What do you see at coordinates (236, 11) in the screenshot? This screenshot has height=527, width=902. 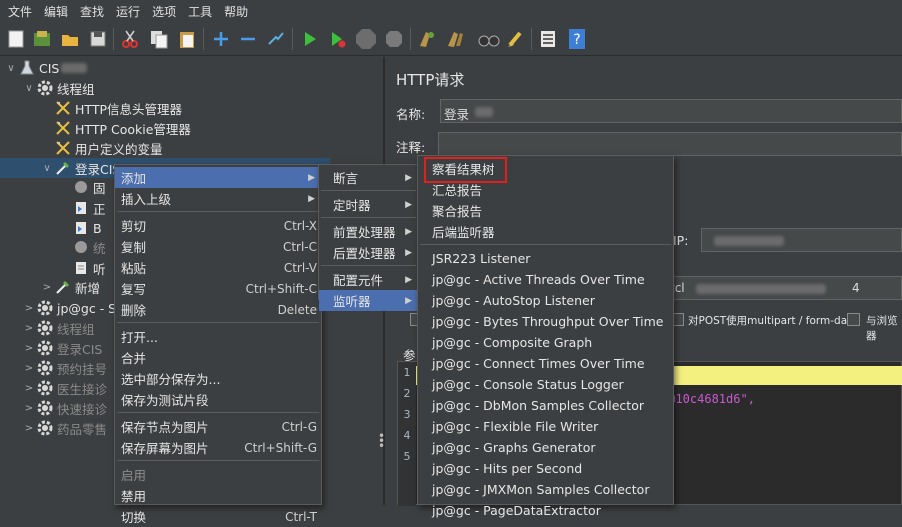 I see `menu-6: 帮助` at bounding box center [236, 11].